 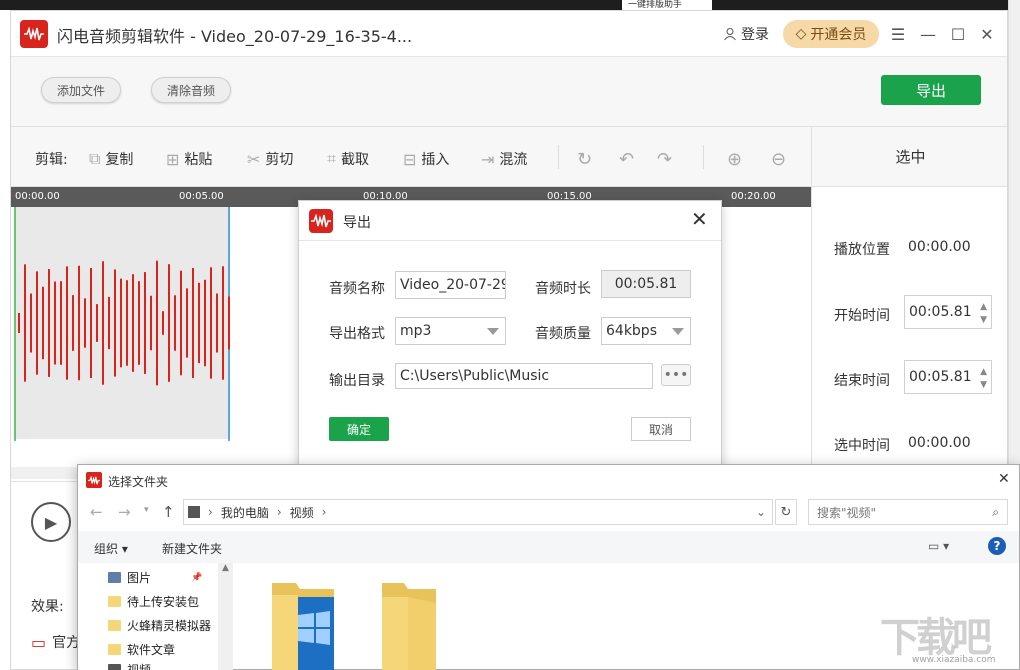 I want to click on zoom-in-button: ⊕, so click(x=734, y=159).